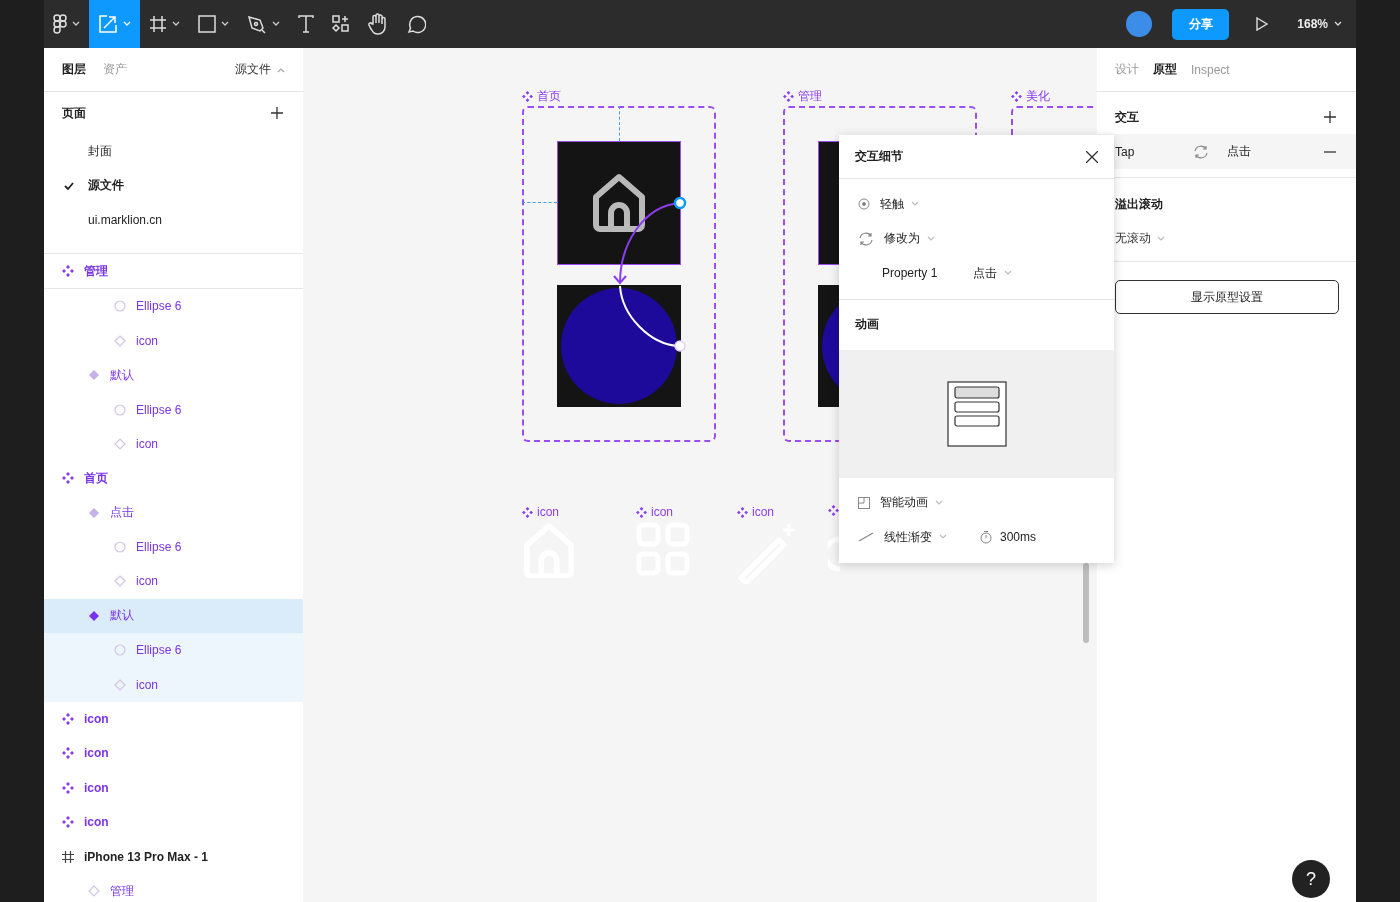 This screenshot has height=902, width=1400. Describe the element at coordinates (619, 203) in the screenshot. I see `home-icon` at that location.